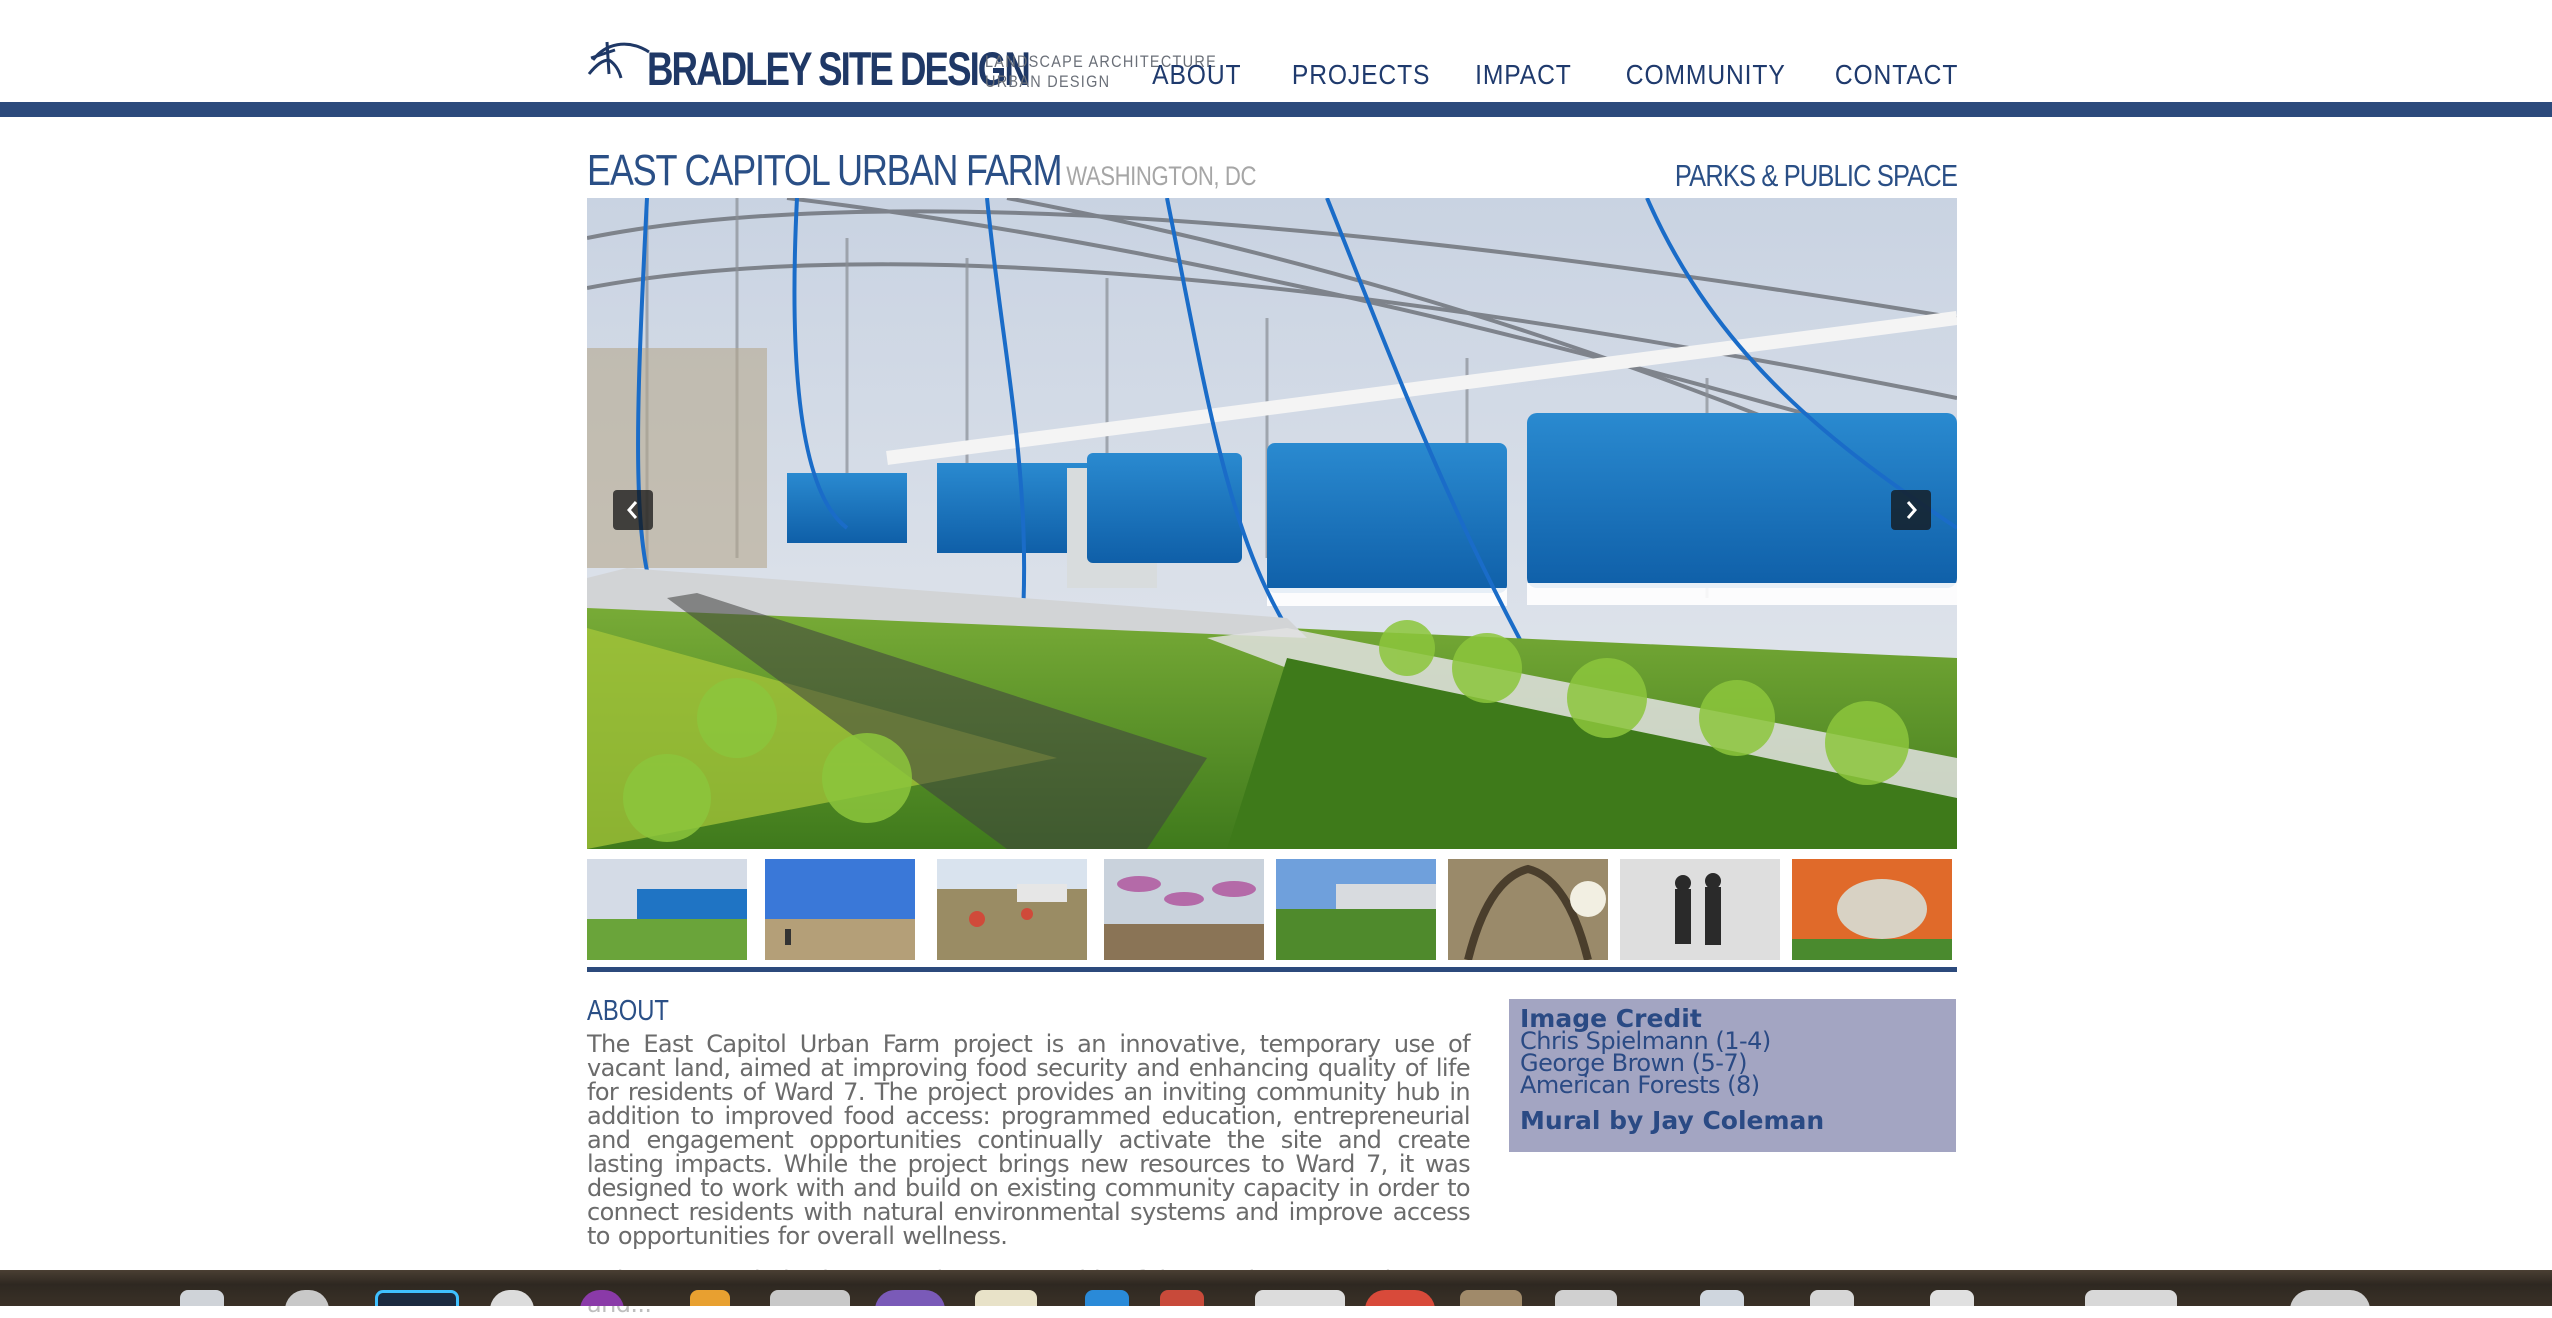 The width and height of the screenshot is (2552, 1318). What do you see at coordinates (1276, 1288) in the screenshot?
I see `os-dock` at bounding box center [1276, 1288].